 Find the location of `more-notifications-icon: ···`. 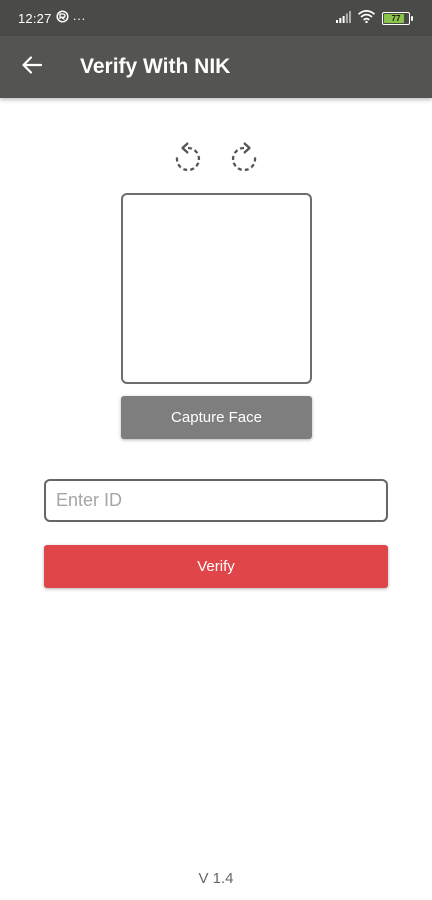

more-notifications-icon: ··· is located at coordinates (79, 18).